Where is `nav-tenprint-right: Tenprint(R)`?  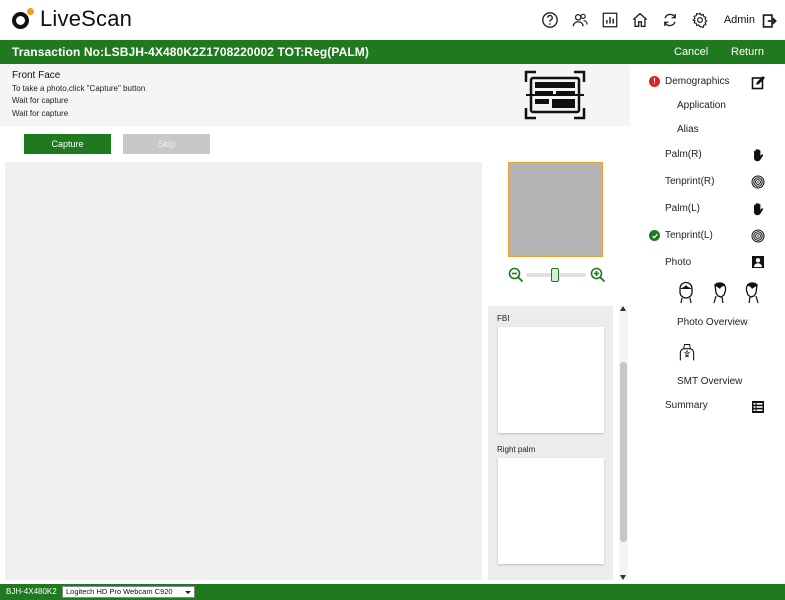 nav-tenprint-right: Tenprint(R) is located at coordinates (689, 181).